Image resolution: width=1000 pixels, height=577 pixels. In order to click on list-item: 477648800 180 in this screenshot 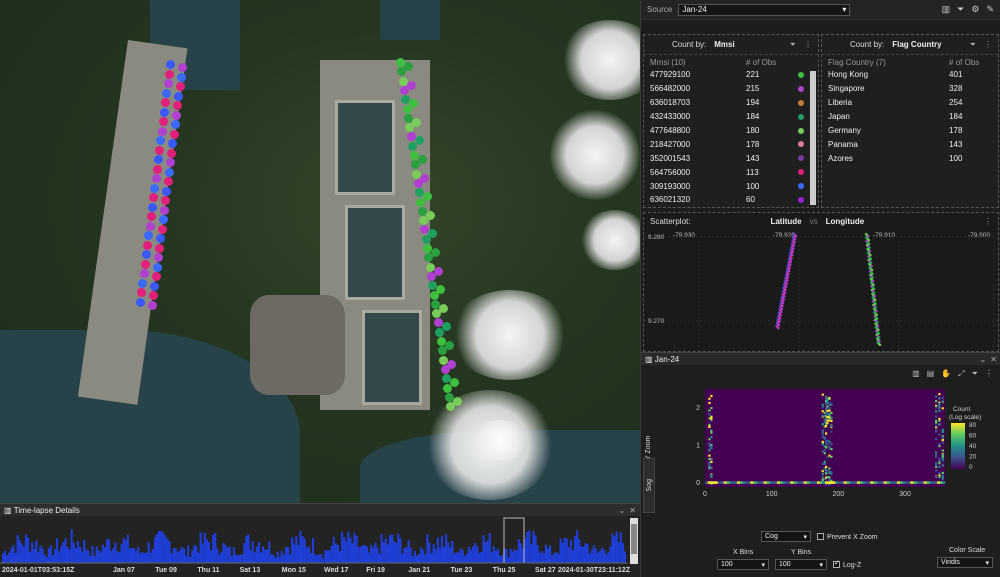, I will do `click(731, 131)`.